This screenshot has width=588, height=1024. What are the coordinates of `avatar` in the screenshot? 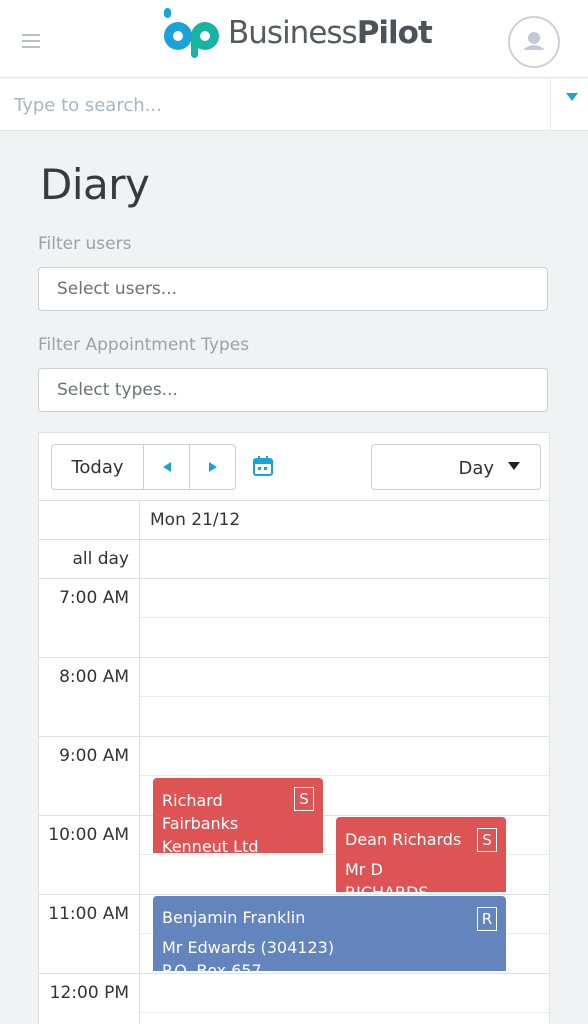 It's located at (534, 42).